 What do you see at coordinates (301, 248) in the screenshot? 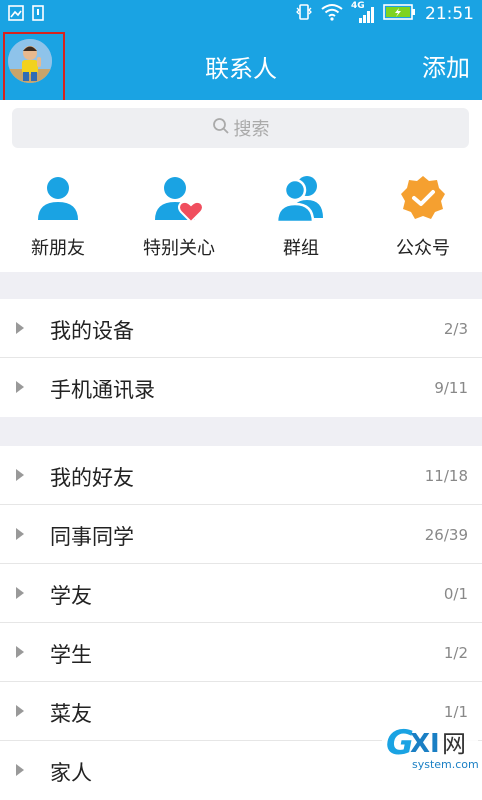
I see `quick-entry-label: 群组` at bounding box center [301, 248].